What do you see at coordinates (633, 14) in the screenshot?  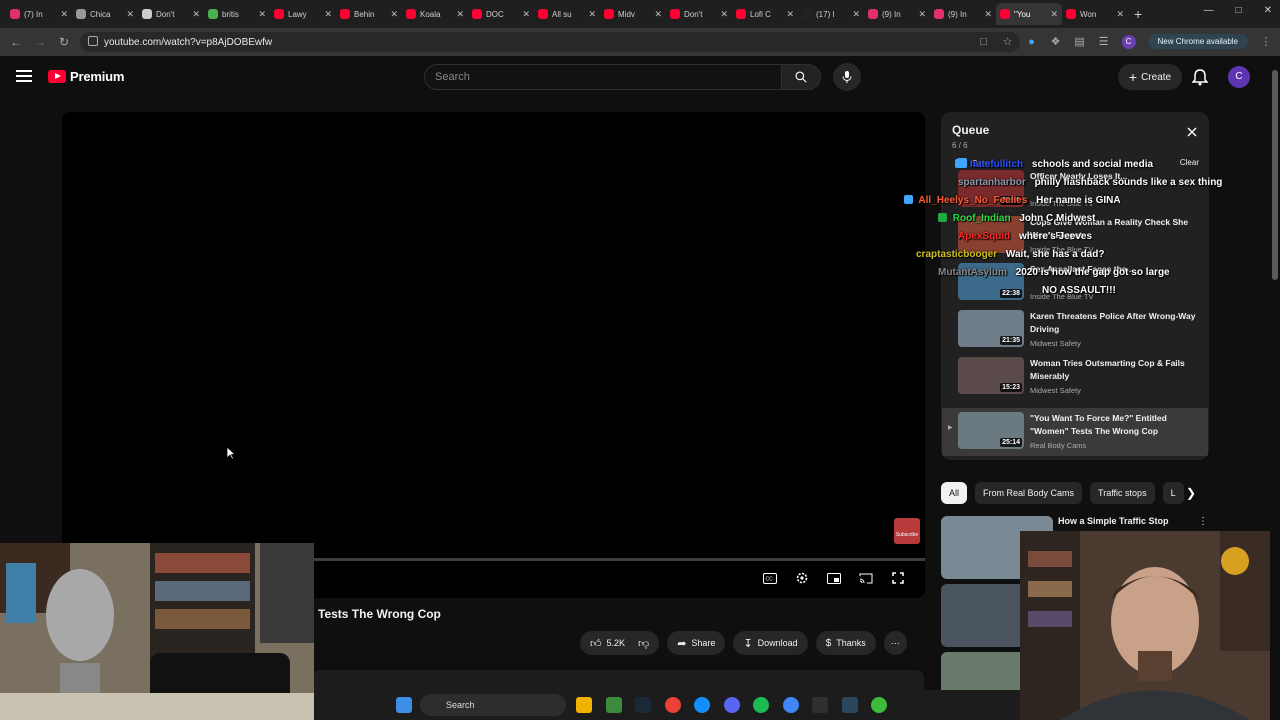 I see `browser-tab: Midv ✕` at bounding box center [633, 14].